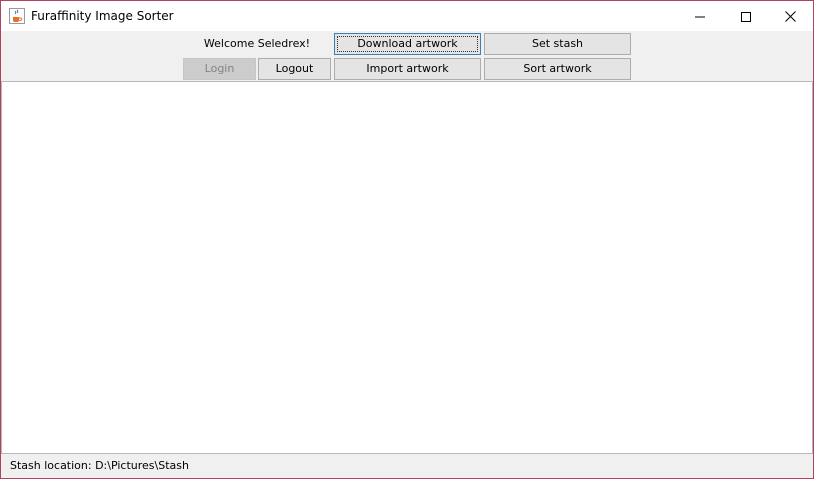 The image size is (814, 479). I want to click on import-artwork-label: Import artwork, so click(407, 68).